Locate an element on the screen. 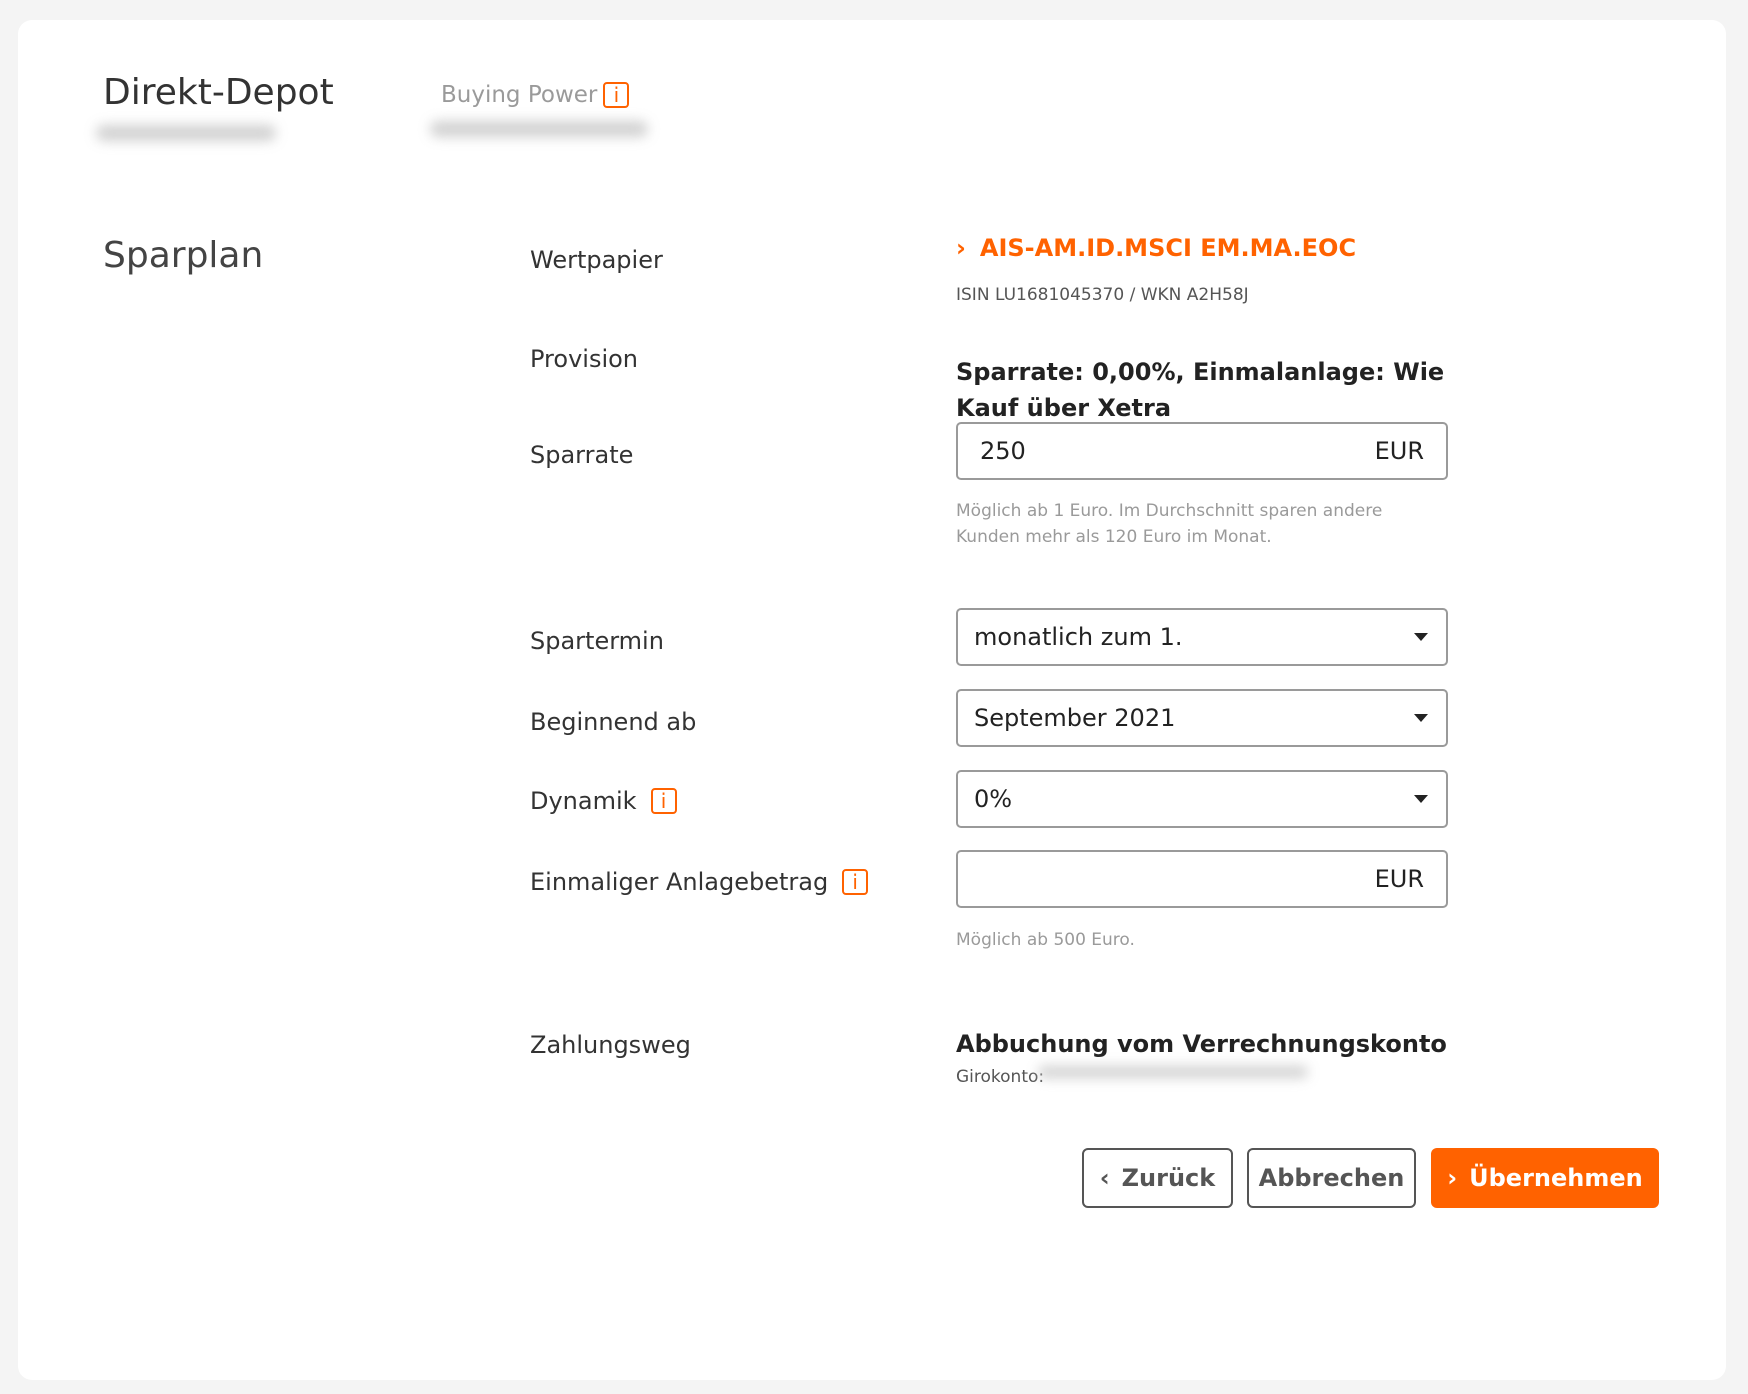  start-date-label-text: Beginnend ab is located at coordinates (613, 722).